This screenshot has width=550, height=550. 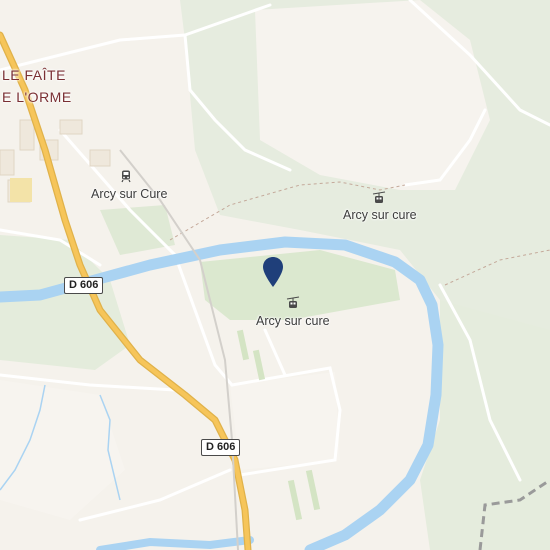 I want to click on location-pin-icon, so click(x=273, y=272).